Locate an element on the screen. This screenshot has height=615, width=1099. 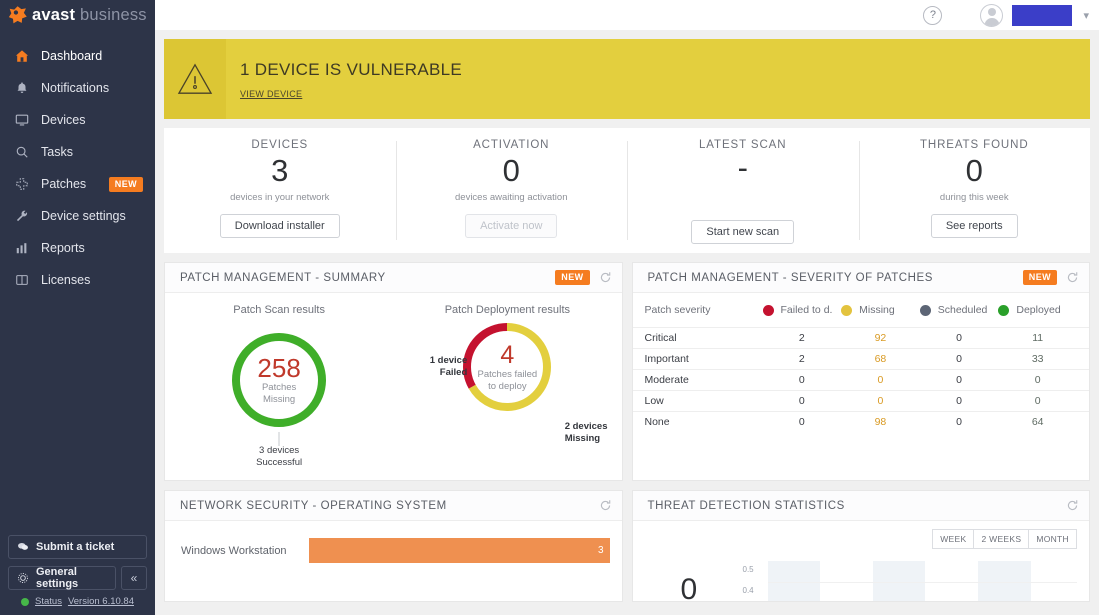
deployed-dot-icon is located at coordinates (1004, 310).